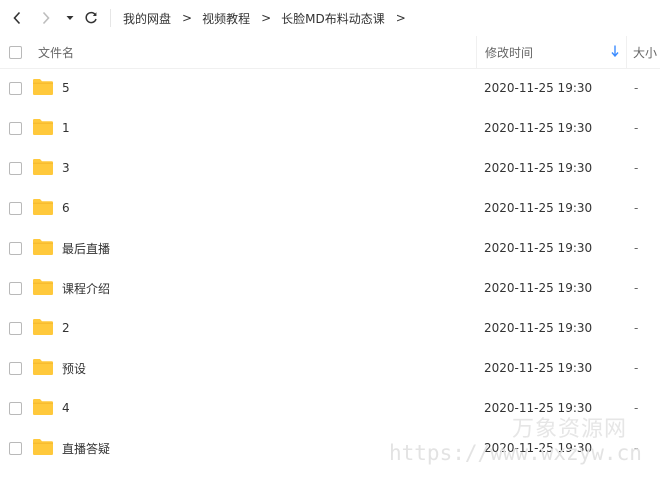  I want to click on breadcrumb: 我的网盘 > 视频教程 > 长脸MD布料动态课 >, so click(269, 18).